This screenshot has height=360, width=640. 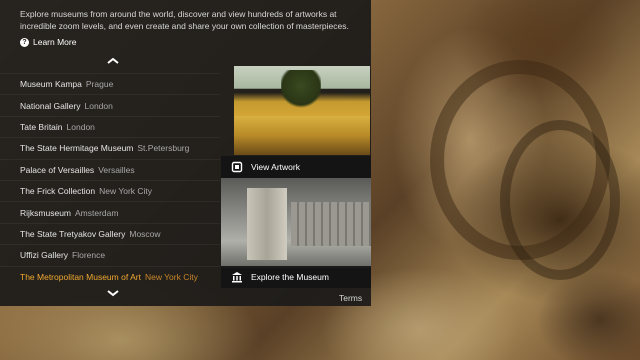 What do you see at coordinates (560, 200) in the screenshot?
I see `painting-detail` at bounding box center [560, 200].